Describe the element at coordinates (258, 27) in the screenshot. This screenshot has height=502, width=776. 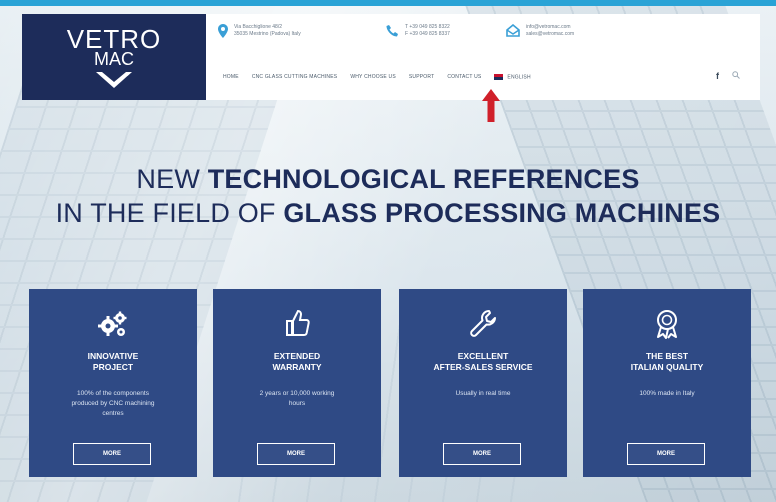
I see `address-line1: Via Bacchiglione 48/2` at that location.